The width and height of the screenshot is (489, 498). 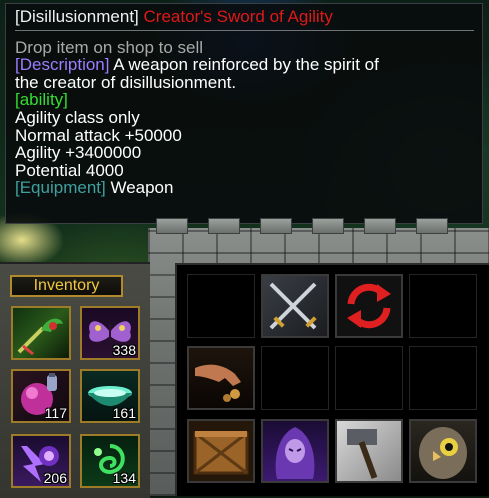 I want to click on inventory-slot-count: 338, so click(x=124, y=350).